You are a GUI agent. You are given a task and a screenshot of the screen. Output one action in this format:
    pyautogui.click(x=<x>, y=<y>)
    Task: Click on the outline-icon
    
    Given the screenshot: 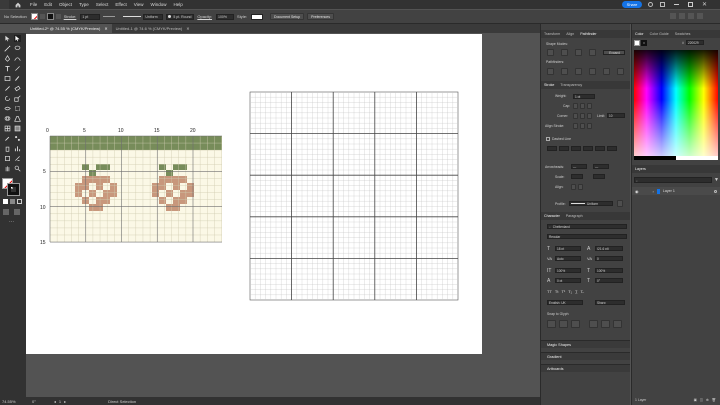 What is the action you would take?
    pyautogui.click(x=606, y=71)
    